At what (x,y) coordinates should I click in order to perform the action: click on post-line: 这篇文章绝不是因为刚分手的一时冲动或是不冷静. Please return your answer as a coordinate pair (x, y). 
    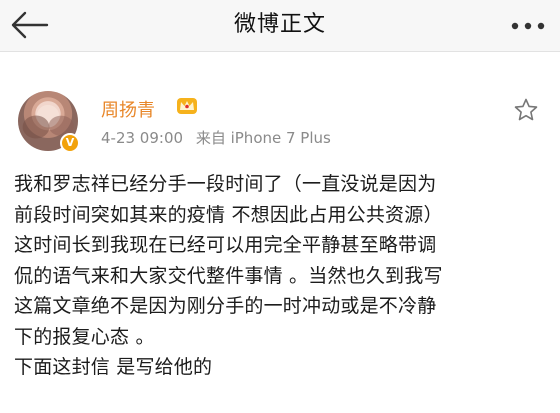
    Looking at the image, I should click on (225, 306).